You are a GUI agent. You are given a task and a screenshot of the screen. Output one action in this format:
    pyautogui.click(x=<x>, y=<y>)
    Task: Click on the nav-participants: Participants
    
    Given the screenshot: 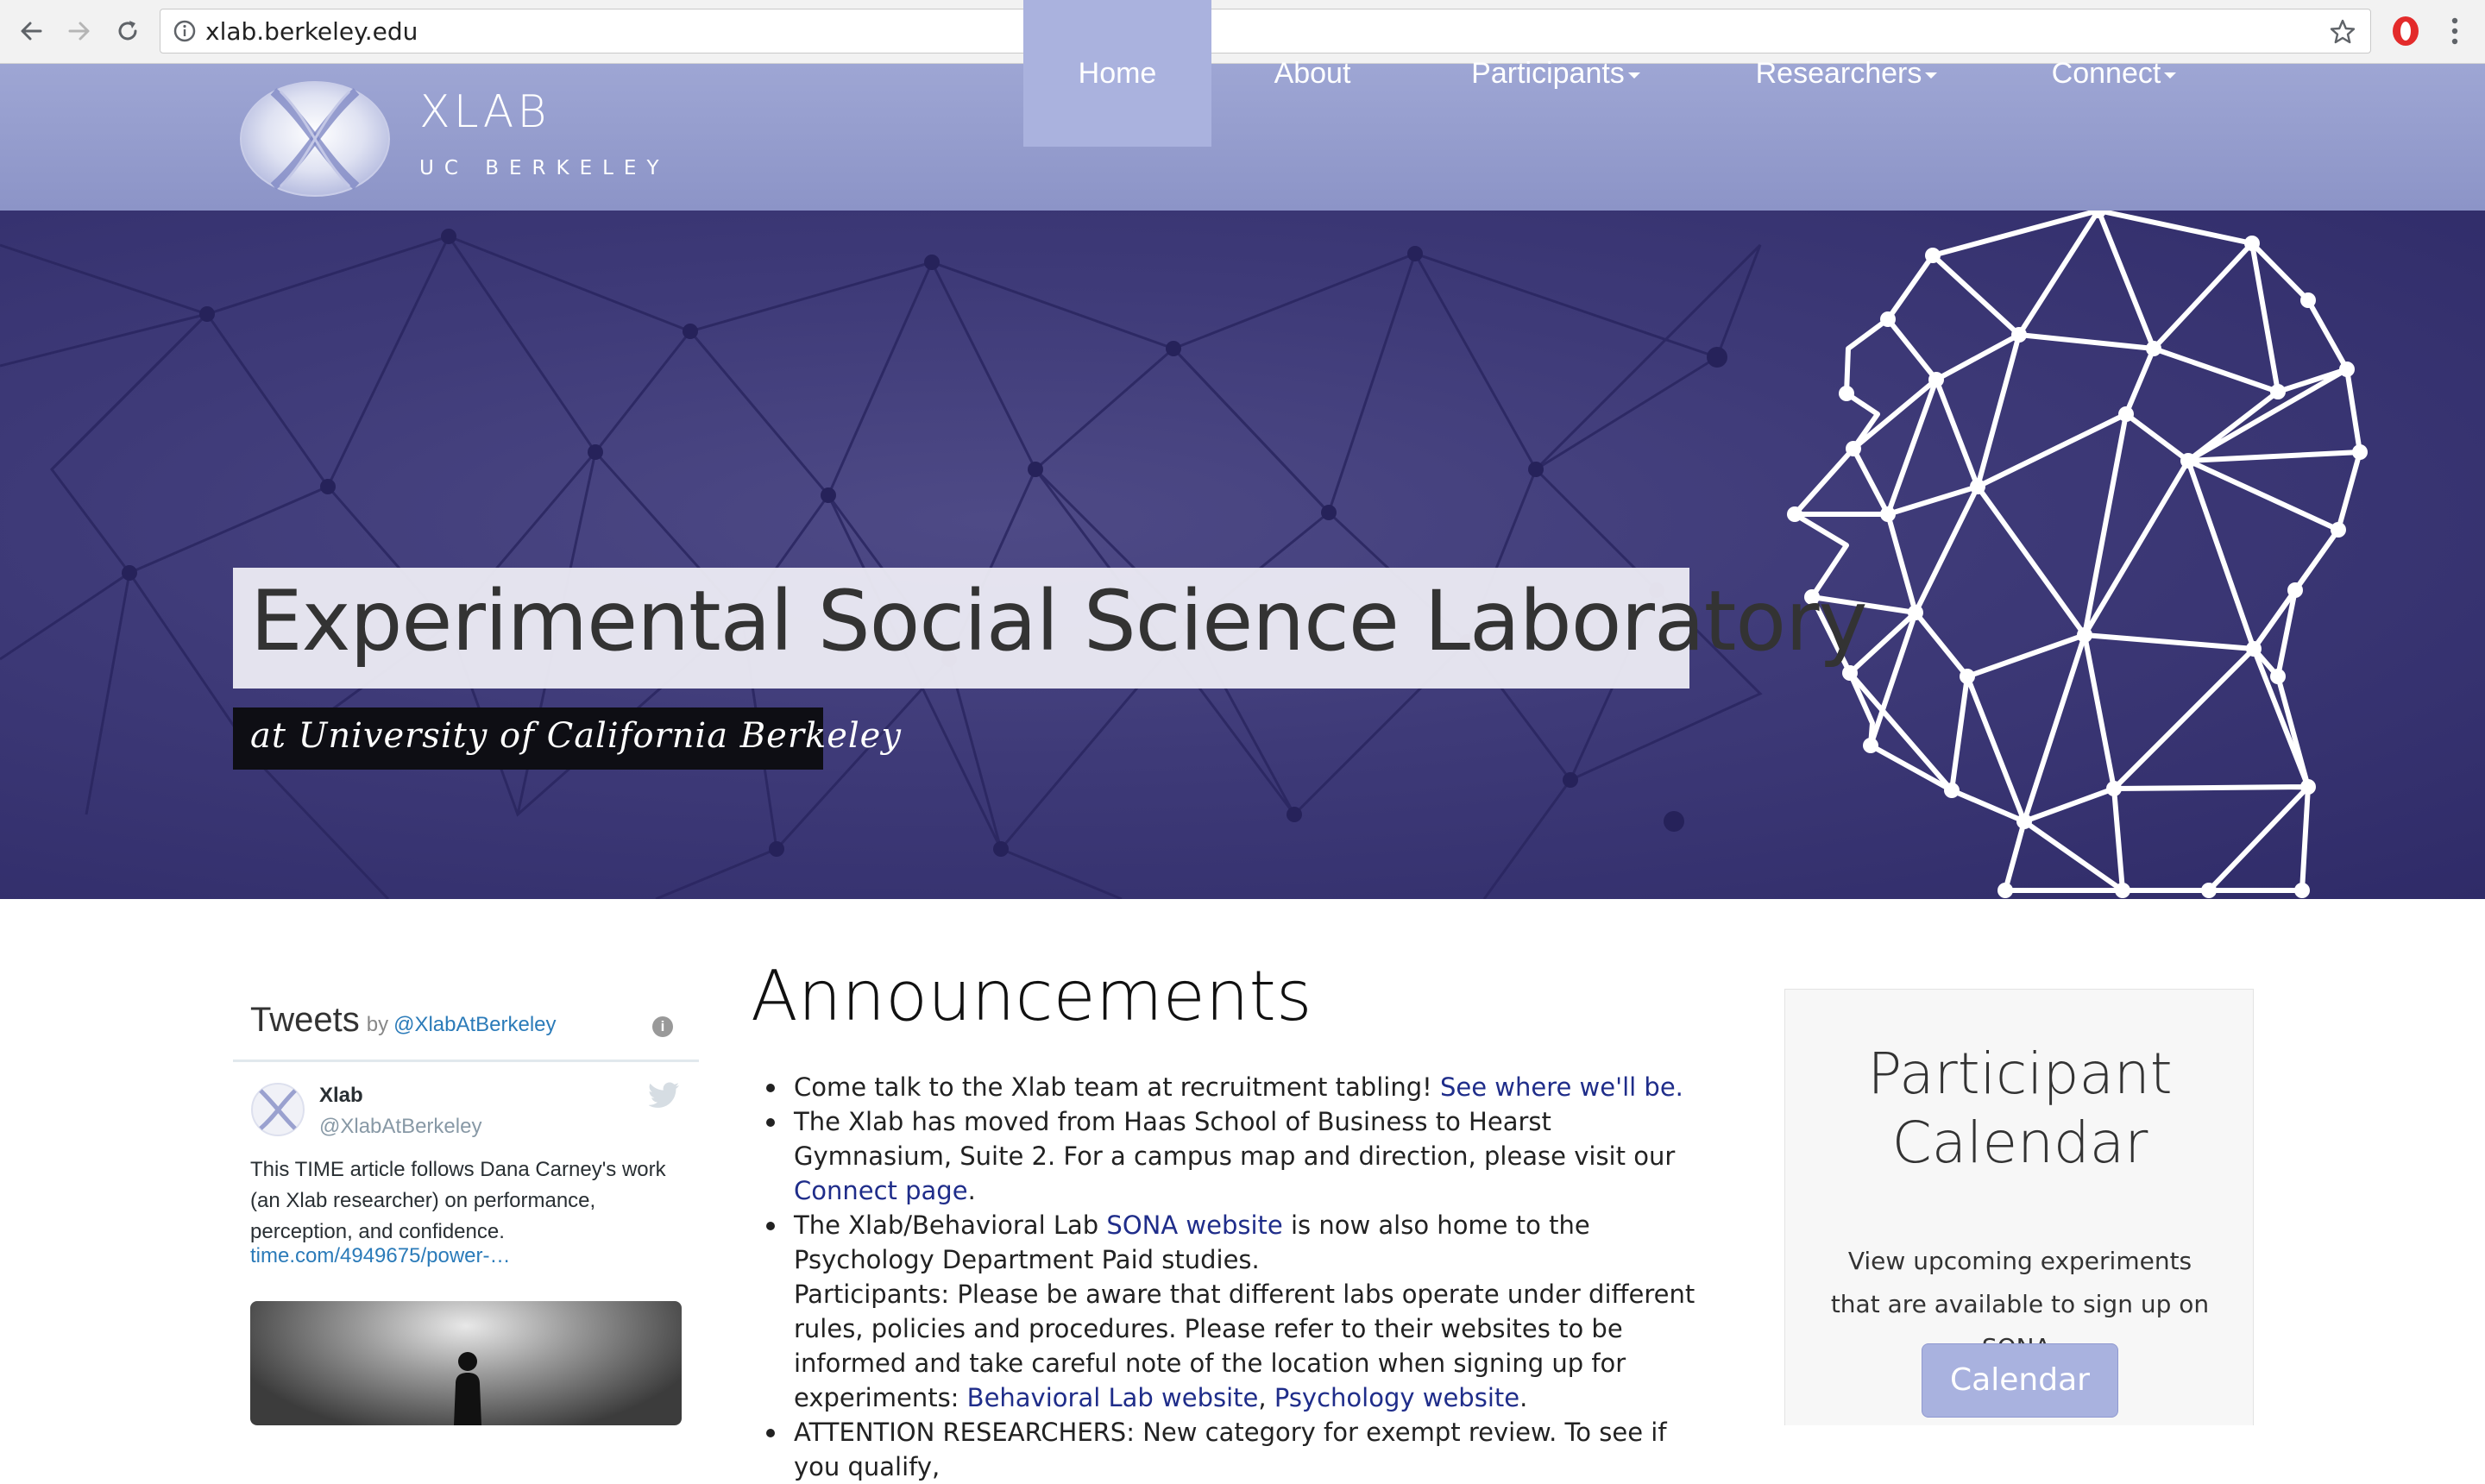 What is the action you would take?
    pyautogui.click(x=1555, y=73)
    